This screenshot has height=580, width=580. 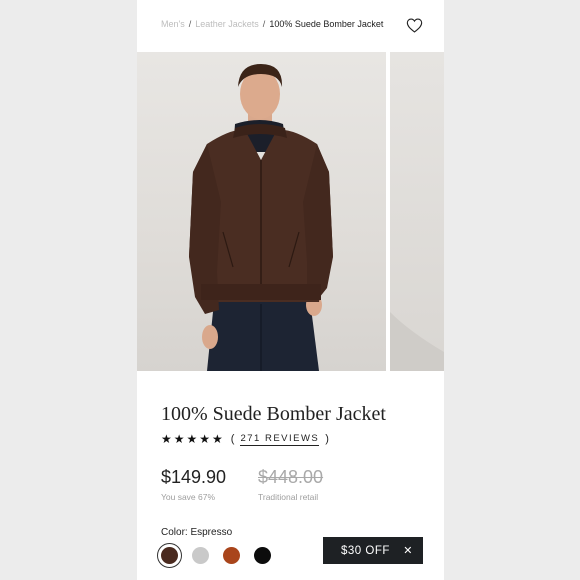 I want to click on wishlist-button, so click(x=414, y=25).